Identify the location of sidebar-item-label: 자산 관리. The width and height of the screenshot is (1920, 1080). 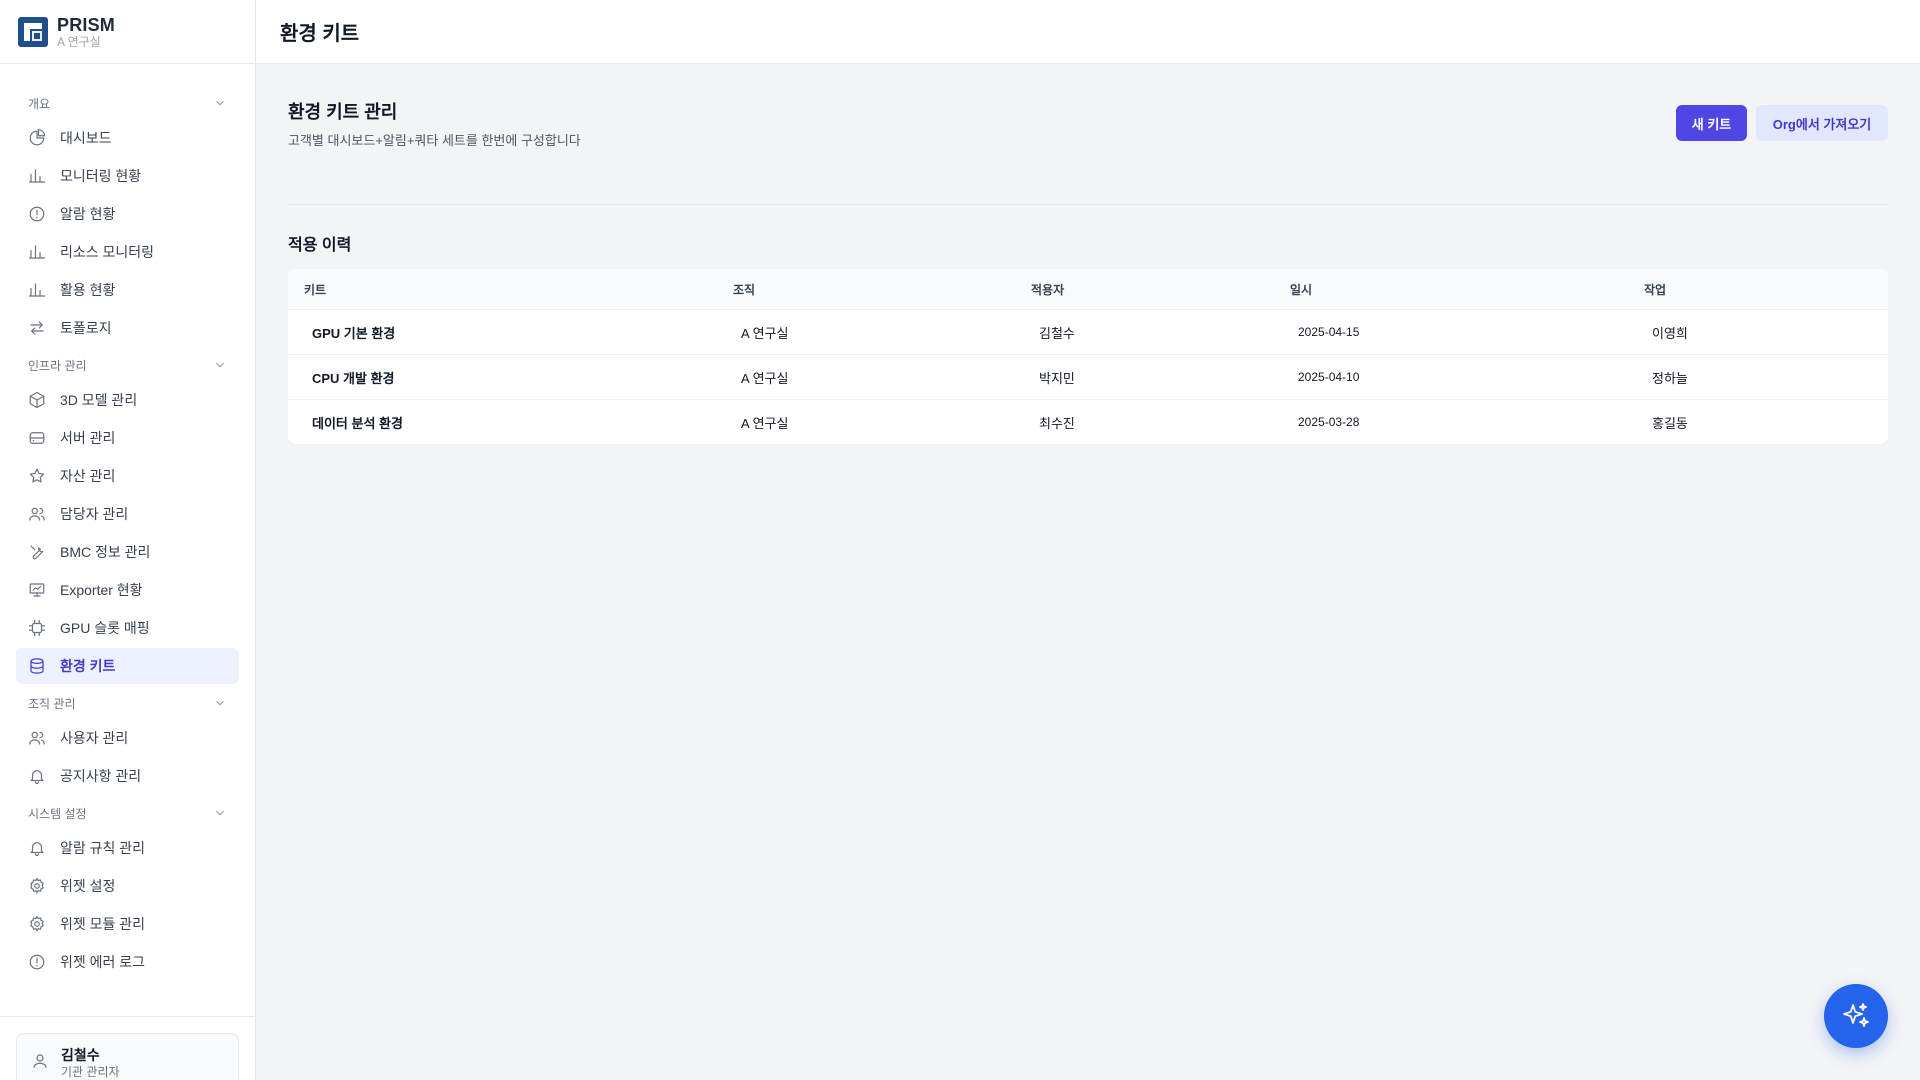
(88, 476).